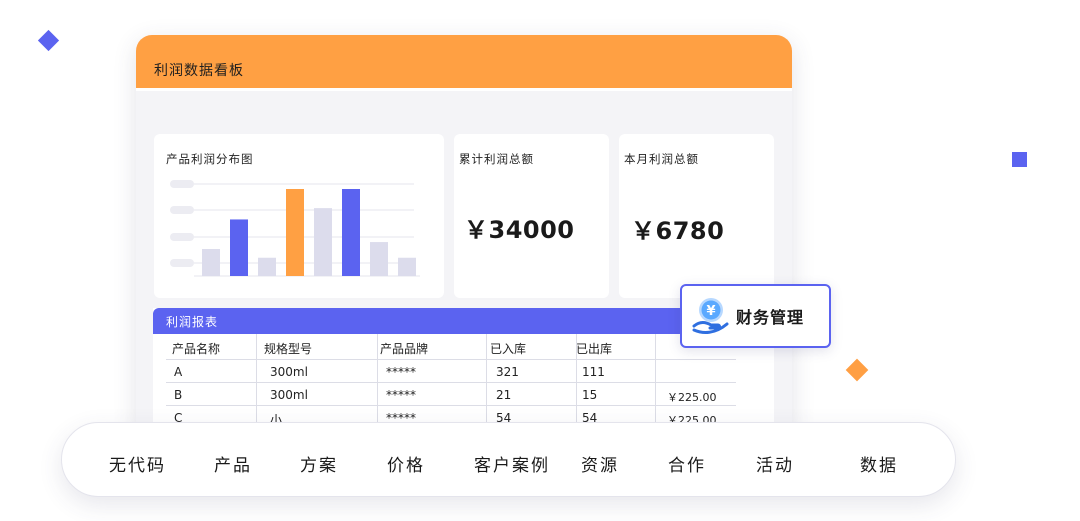 Image resolution: width=1080 pixels, height=521 pixels. What do you see at coordinates (661, 159) in the screenshot?
I see `month-profit-label: 本月利润总额` at bounding box center [661, 159].